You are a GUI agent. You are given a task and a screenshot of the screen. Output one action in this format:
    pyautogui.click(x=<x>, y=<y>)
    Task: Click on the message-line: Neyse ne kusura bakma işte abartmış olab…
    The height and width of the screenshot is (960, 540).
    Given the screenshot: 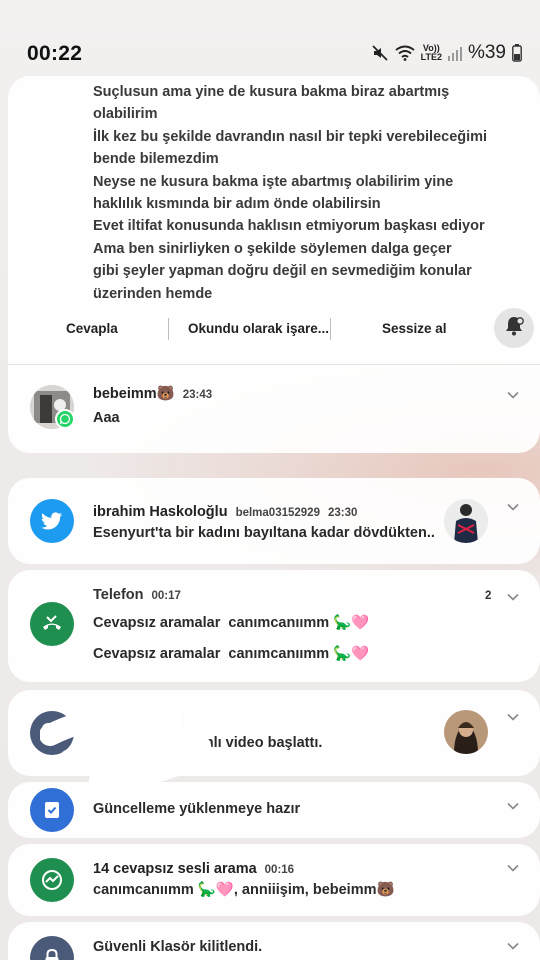 What is the action you would take?
    pyautogui.click(x=273, y=181)
    